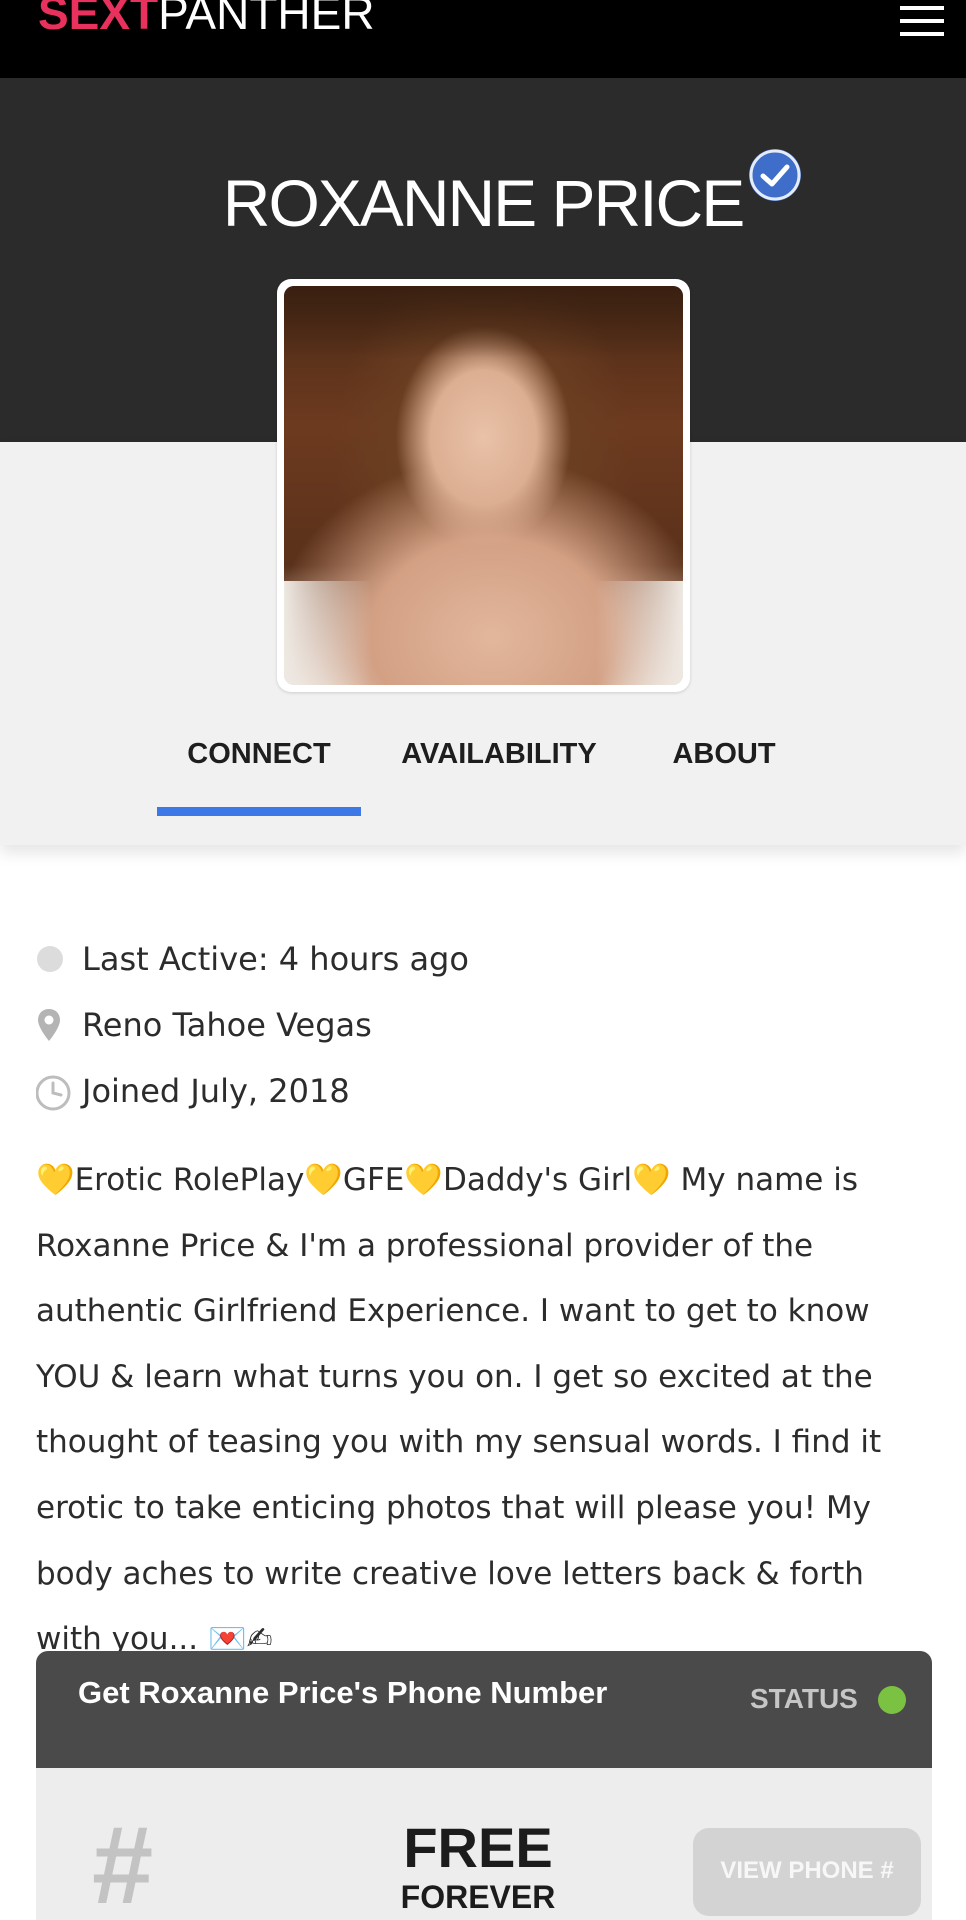 Image resolution: width=966 pixels, height=1920 pixels. Describe the element at coordinates (53, 1092) in the screenshot. I see `clock-icon` at that location.